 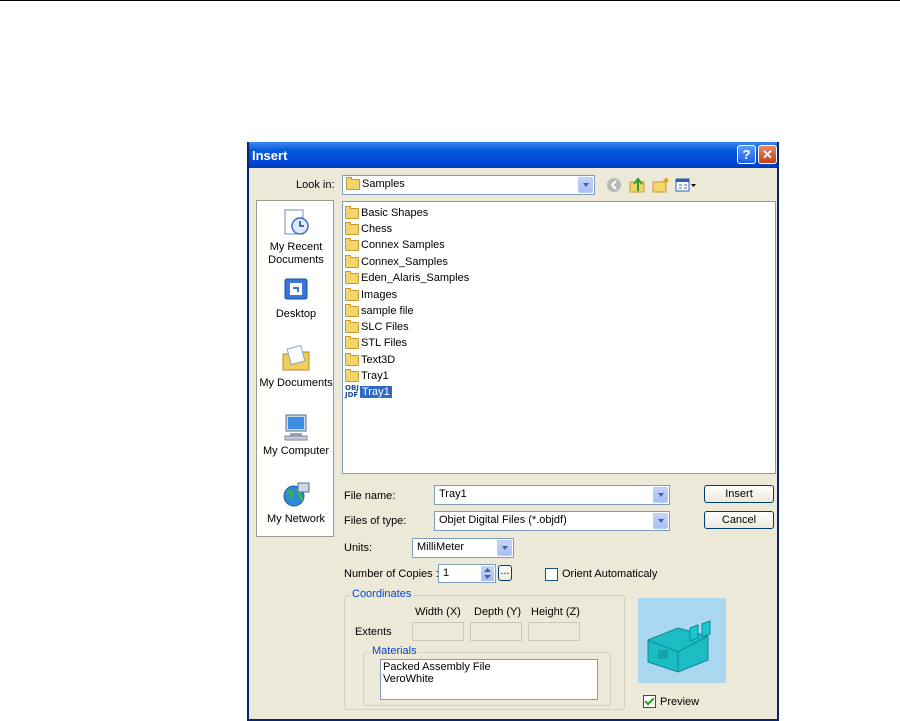 What do you see at coordinates (661, 185) in the screenshot?
I see `new-folder-icon` at bounding box center [661, 185].